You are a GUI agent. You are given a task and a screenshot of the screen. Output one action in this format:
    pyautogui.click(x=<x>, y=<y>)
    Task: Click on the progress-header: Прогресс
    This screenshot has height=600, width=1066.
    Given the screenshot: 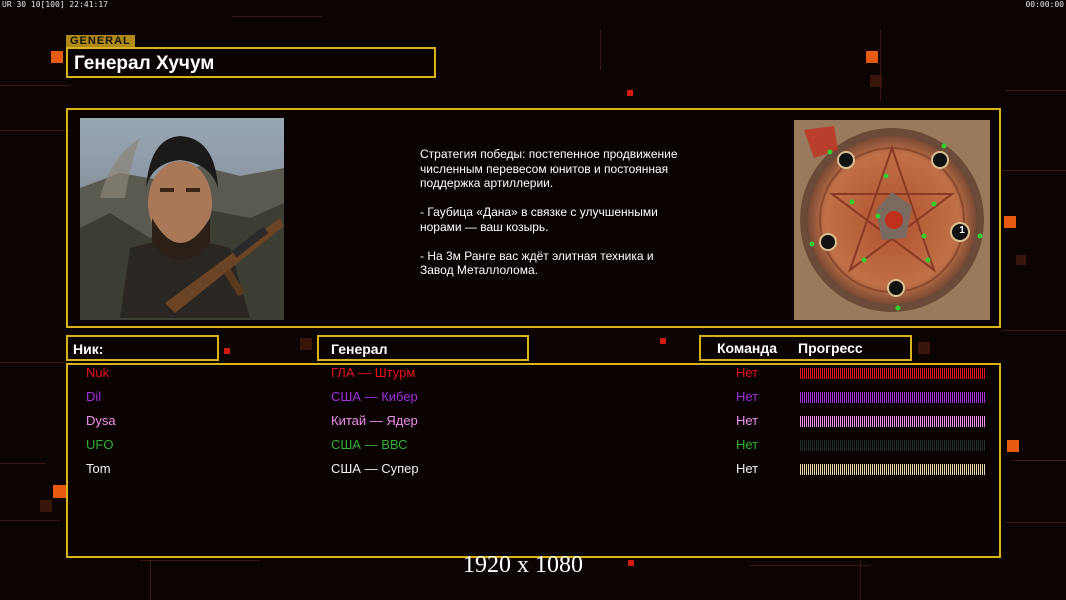 What is the action you would take?
    pyautogui.click(x=830, y=348)
    